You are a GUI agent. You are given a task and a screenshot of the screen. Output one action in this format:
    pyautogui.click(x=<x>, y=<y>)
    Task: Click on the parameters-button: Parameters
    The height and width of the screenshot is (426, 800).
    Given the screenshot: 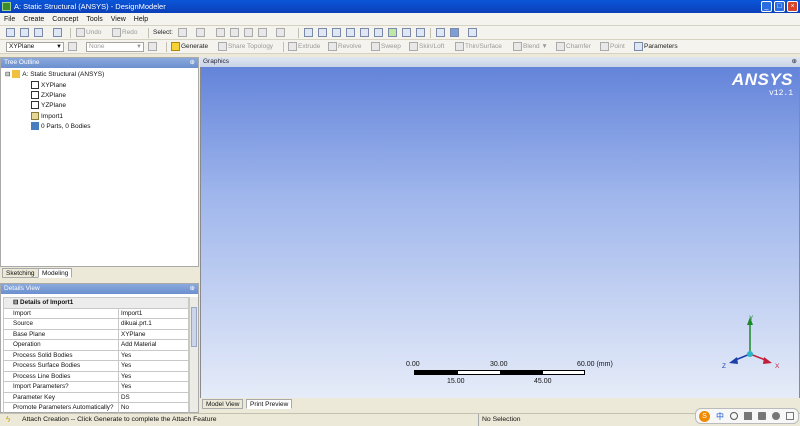 What is the action you would take?
    pyautogui.click(x=656, y=47)
    